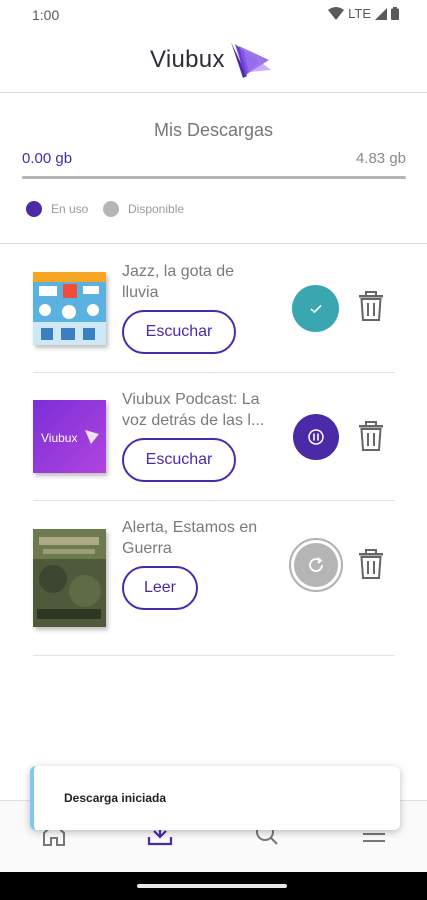 Image resolution: width=427 pixels, height=900 pixels. What do you see at coordinates (213, 15) in the screenshot?
I see `status-bar: 1:00 LTE` at bounding box center [213, 15].